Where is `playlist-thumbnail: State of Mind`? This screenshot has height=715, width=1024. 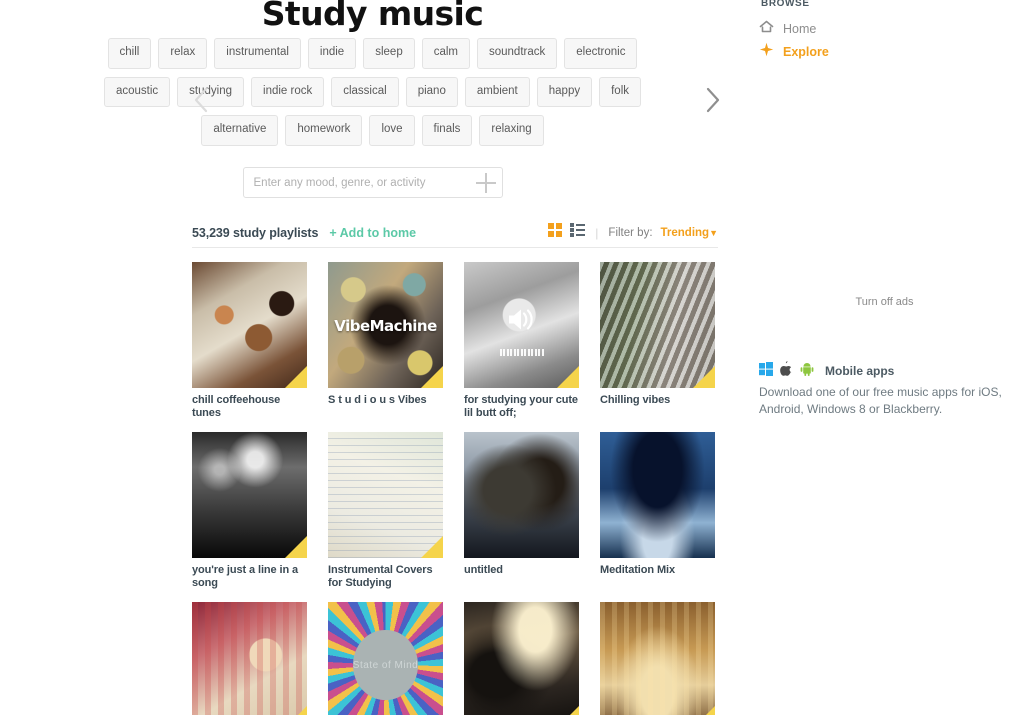
playlist-thumbnail: State of Mind is located at coordinates (385, 658).